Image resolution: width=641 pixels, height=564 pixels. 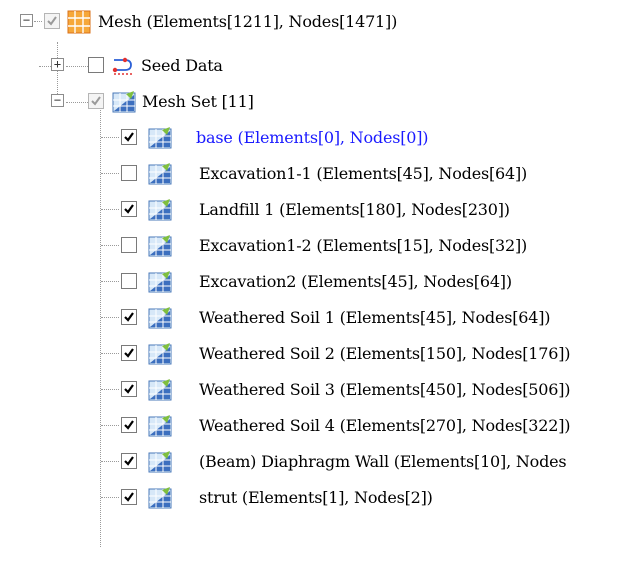 What do you see at coordinates (320, 66) in the screenshot?
I see `tree-node-seed-data: + Seed Data` at bounding box center [320, 66].